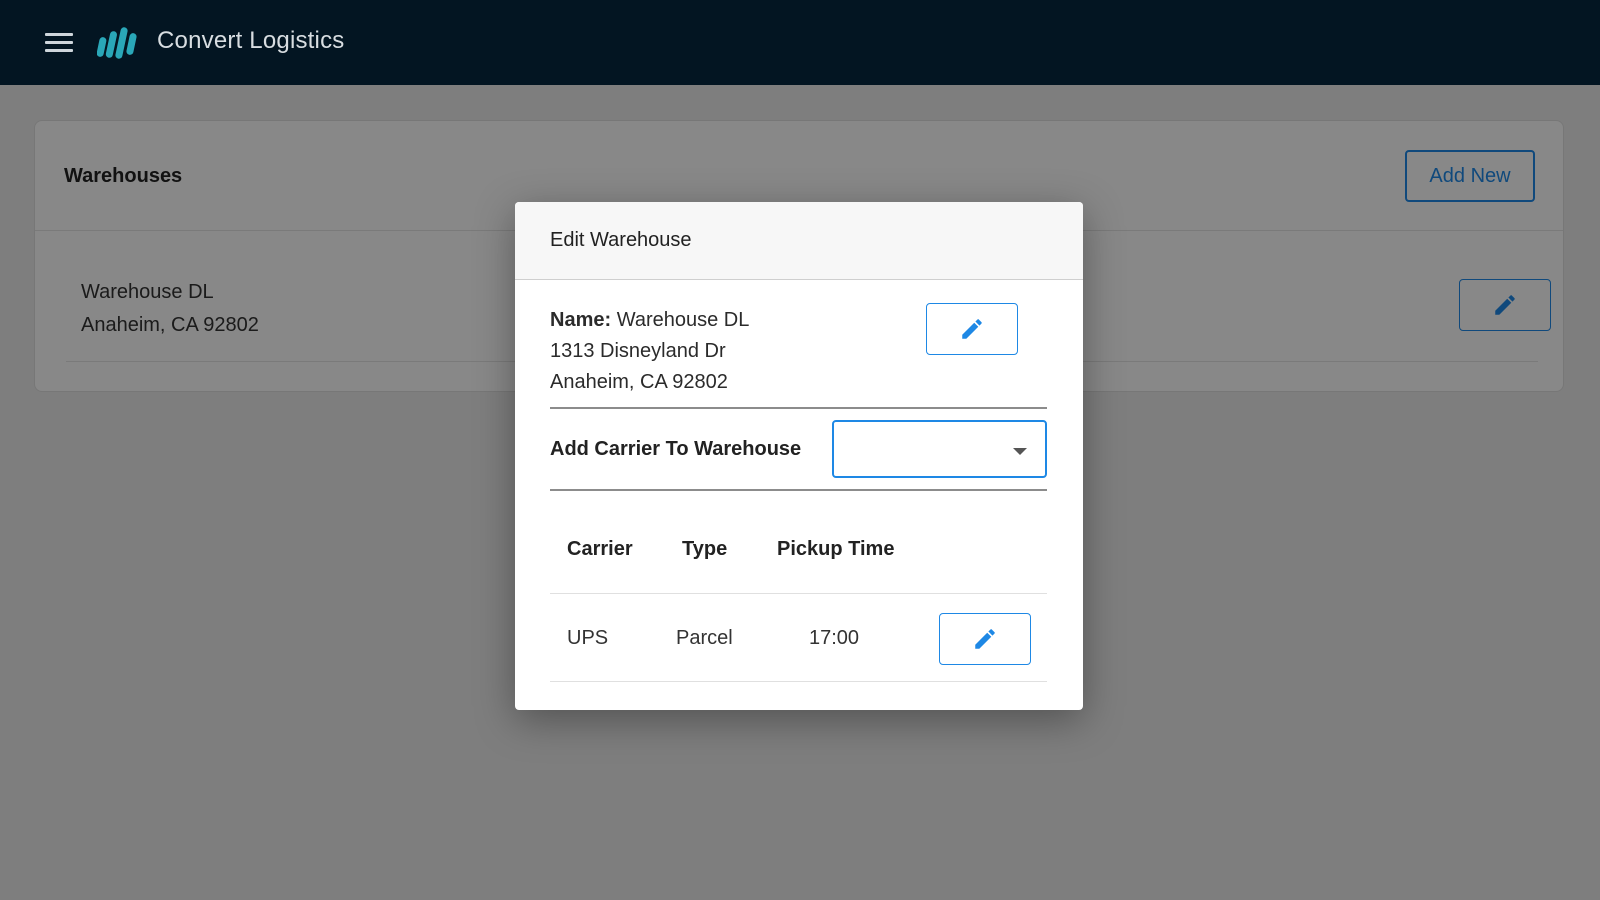 The width and height of the screenshot is (1600, 900). Describe the element at coordinates (799, 241) in the screenshot. I see `modal-header: Edit Warehouse` at that location.